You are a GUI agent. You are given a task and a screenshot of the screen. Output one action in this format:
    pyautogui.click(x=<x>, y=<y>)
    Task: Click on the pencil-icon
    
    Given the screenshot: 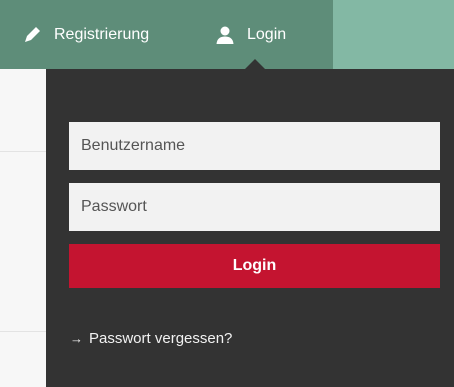 What is the action you would take?
    pyautogui.click(x=32, y=35)
    